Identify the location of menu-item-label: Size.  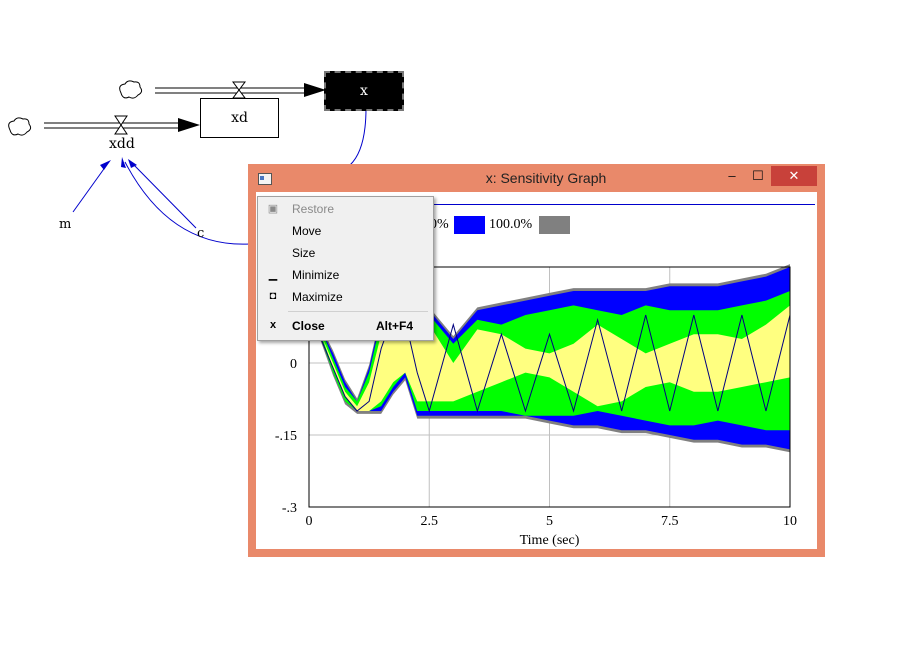
(304, 253).